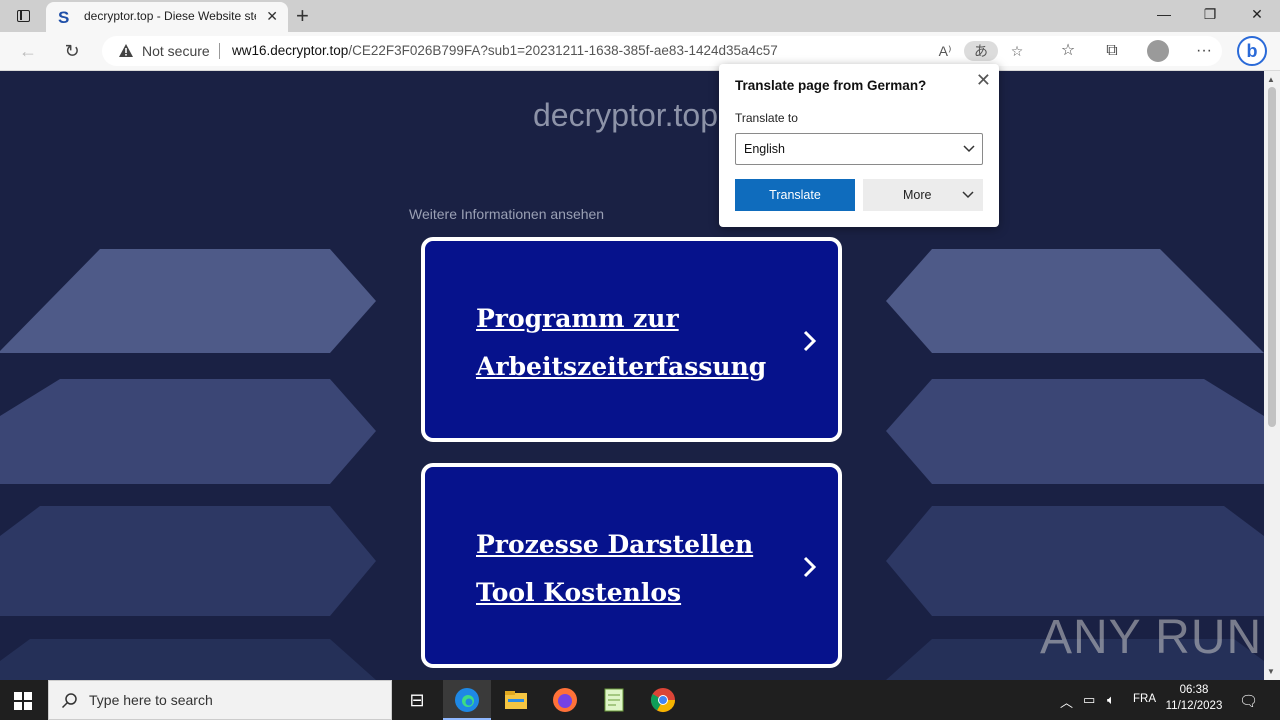  What do you see at coordinates (28, 51) in the screenshot?
I see `back-icon: ←` at bounding box center [28, 51].